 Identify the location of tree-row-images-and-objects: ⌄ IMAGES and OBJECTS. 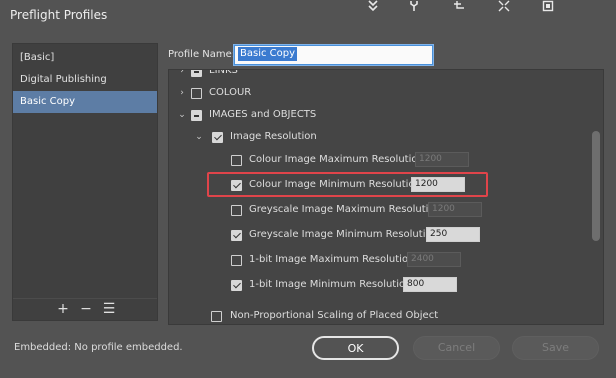
(379, 115).